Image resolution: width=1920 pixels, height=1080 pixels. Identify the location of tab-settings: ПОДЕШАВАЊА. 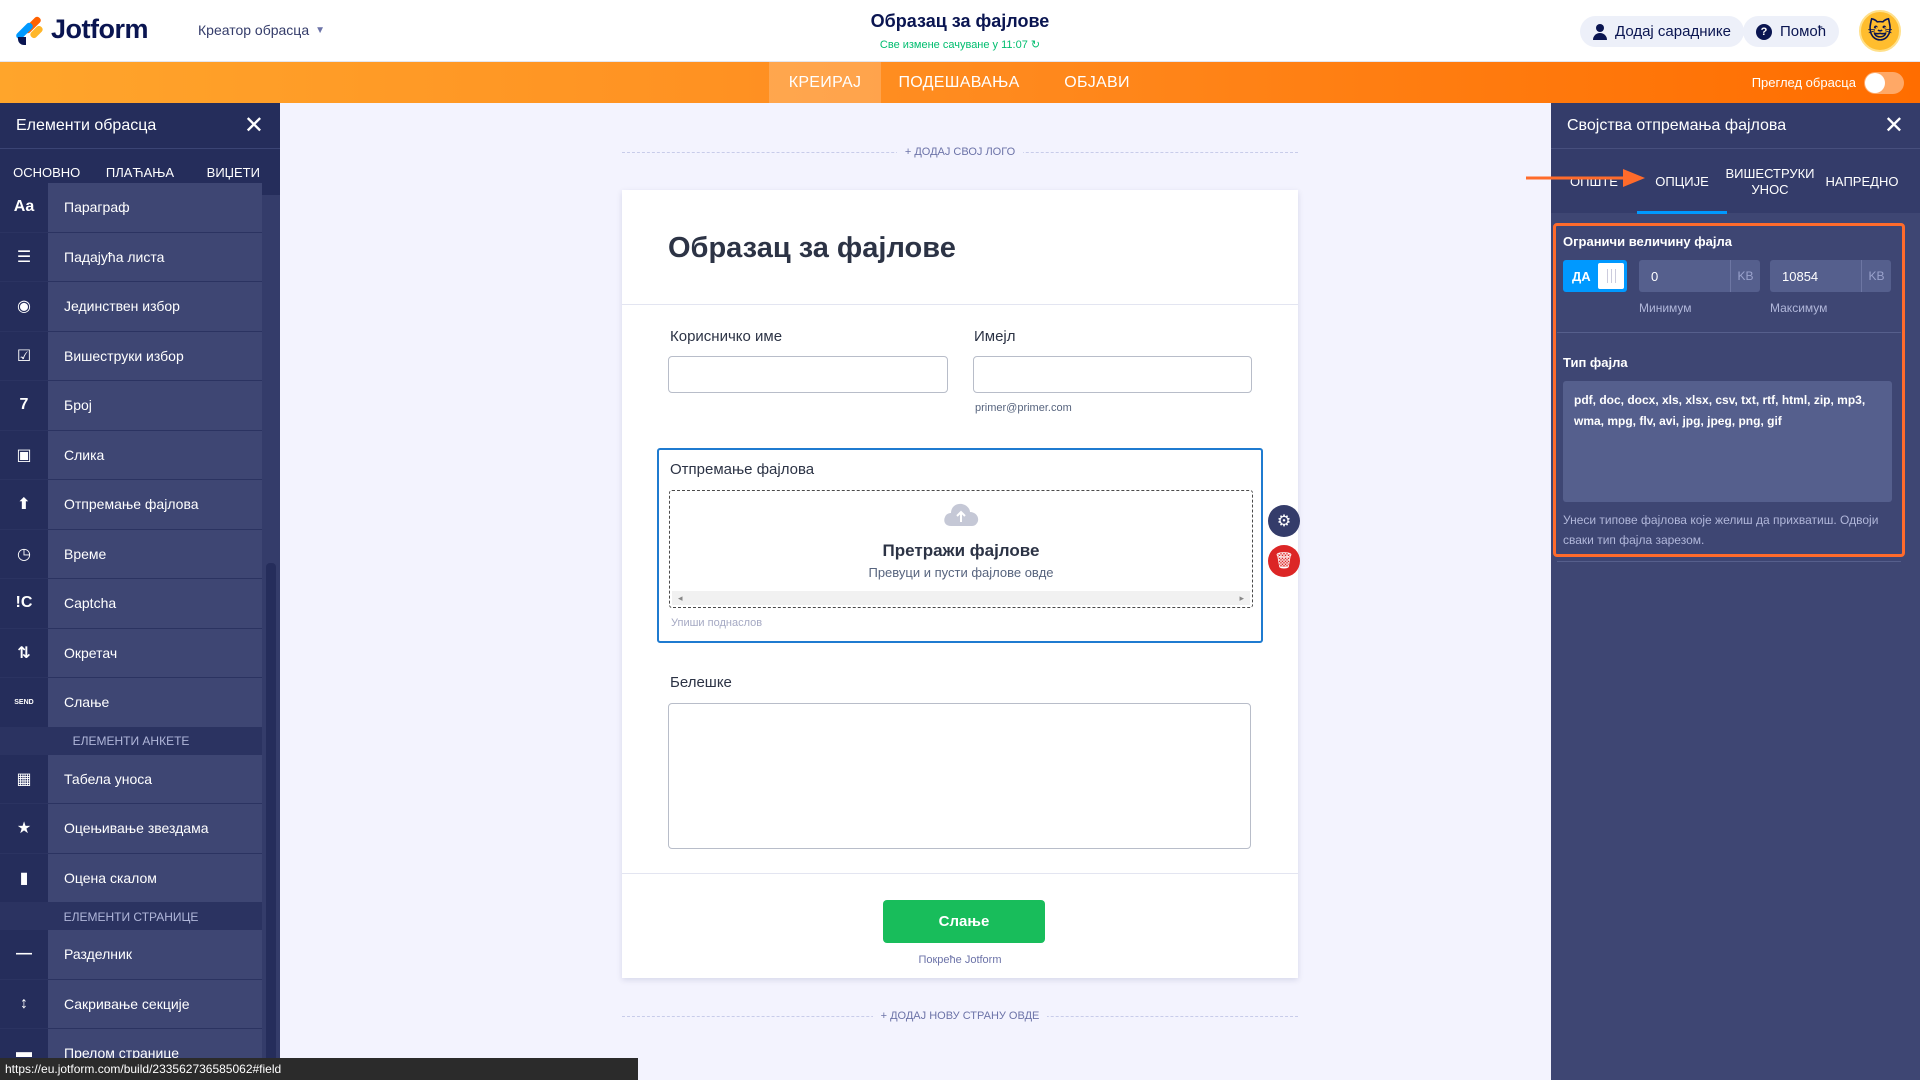
(959, 82).